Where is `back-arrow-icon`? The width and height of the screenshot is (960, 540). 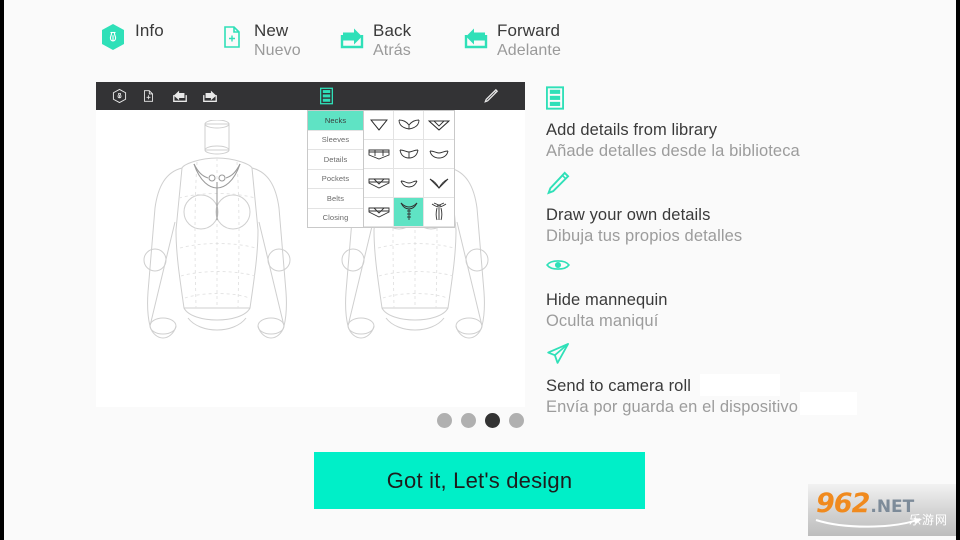 back-arrow-icon is located at coordinates (351, 37).